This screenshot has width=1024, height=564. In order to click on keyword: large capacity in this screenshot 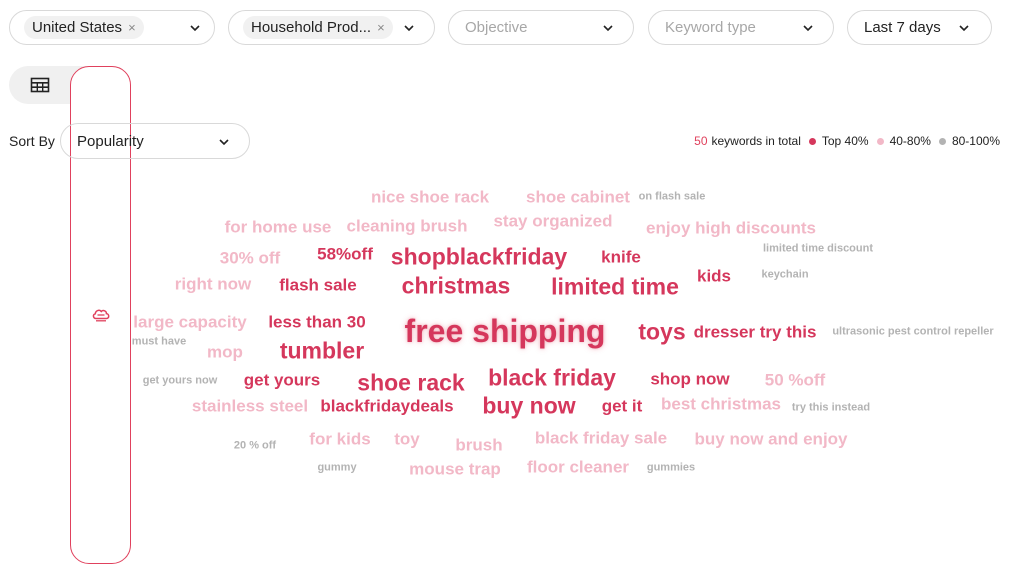, I will do `click(189, 322)`.